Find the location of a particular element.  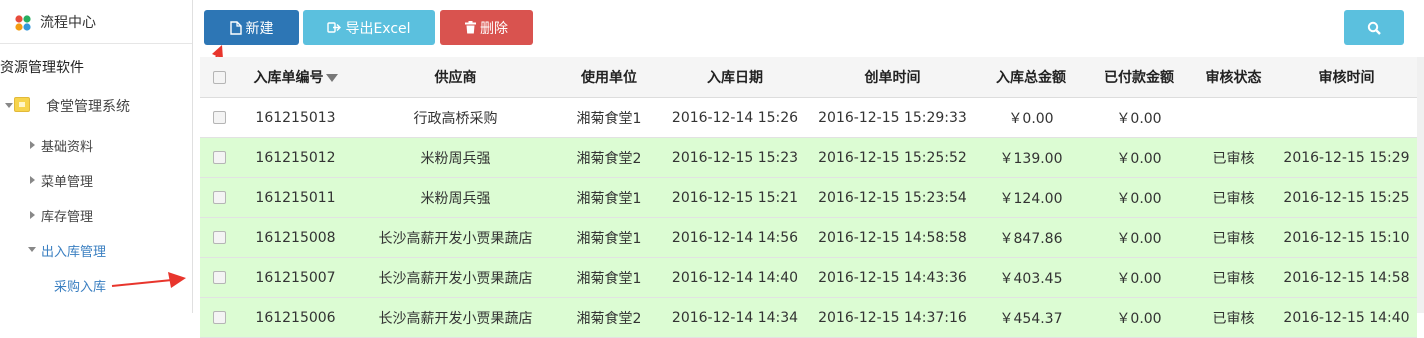

review-time-cell: 2016-12-15 14:58 is located at coordinates (1346, 277).